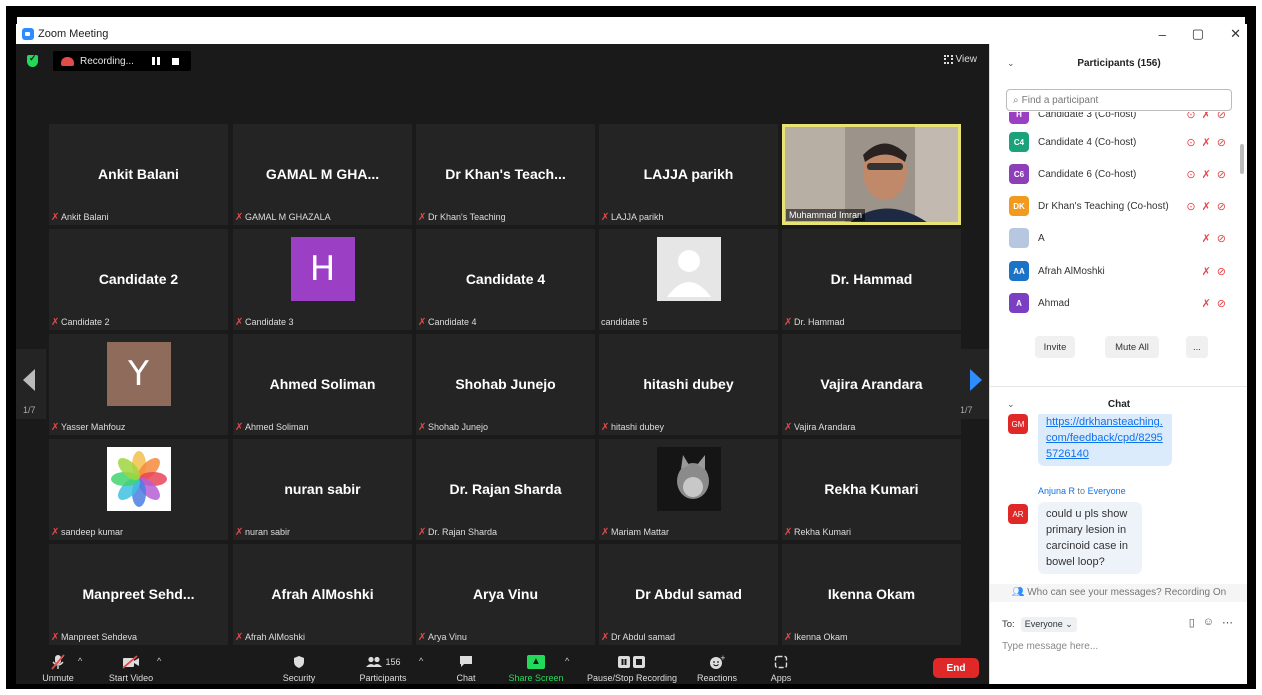 This screenshot has width=1262, height=695. I want to click on pause-recording-icon, so click(155, 61).